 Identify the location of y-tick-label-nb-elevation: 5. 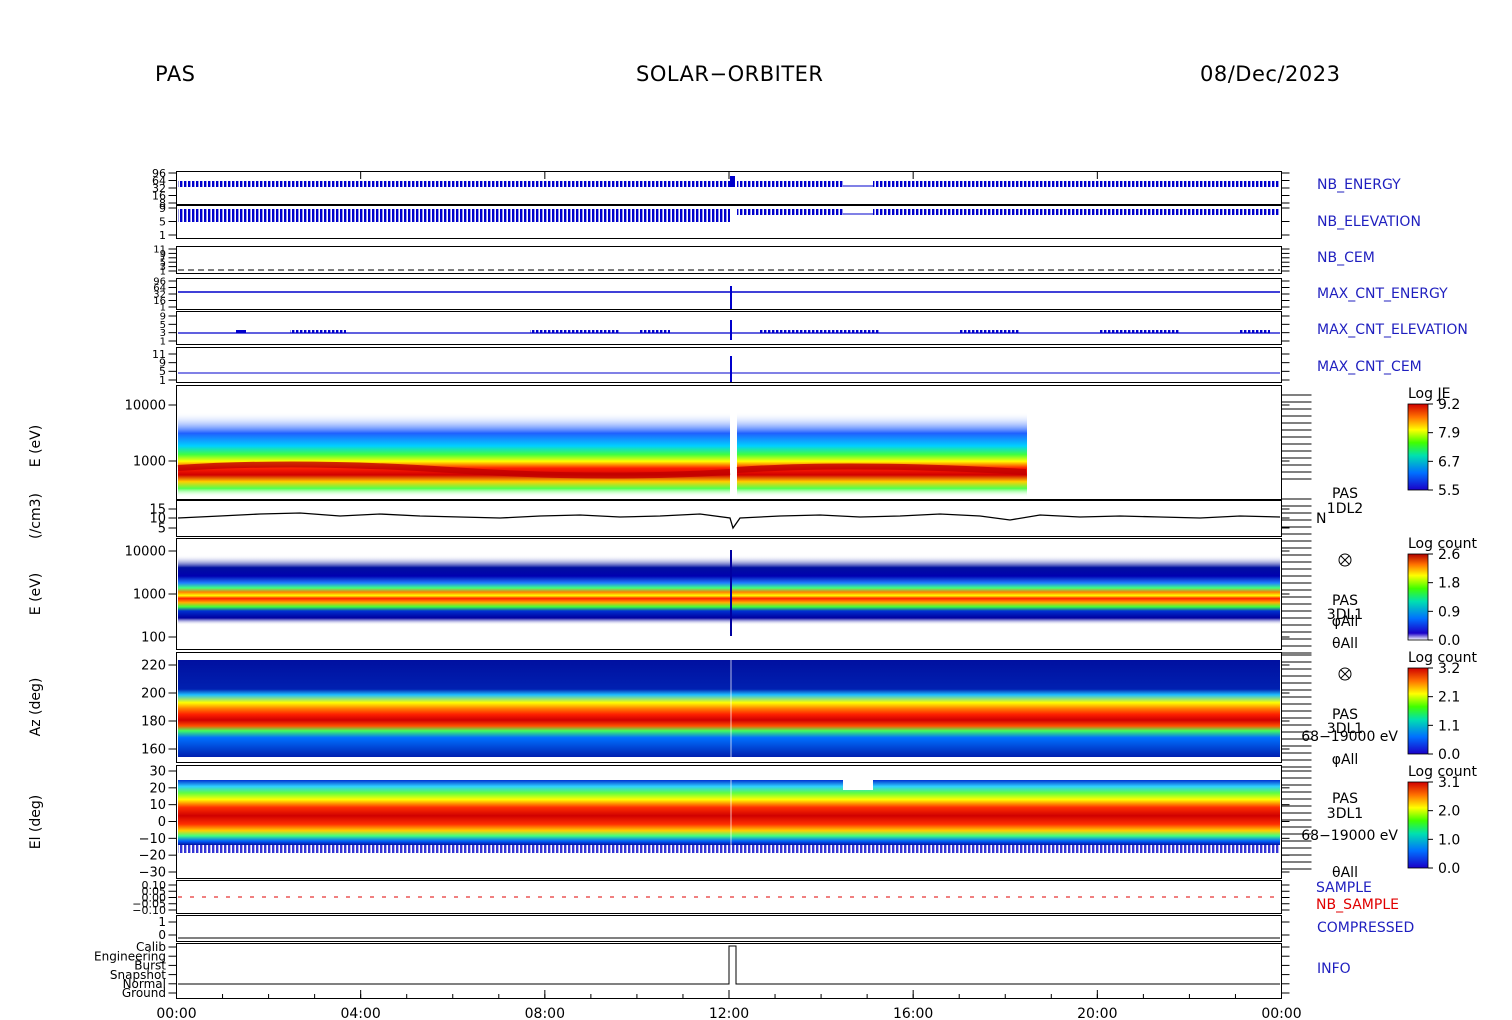
(162, 221).